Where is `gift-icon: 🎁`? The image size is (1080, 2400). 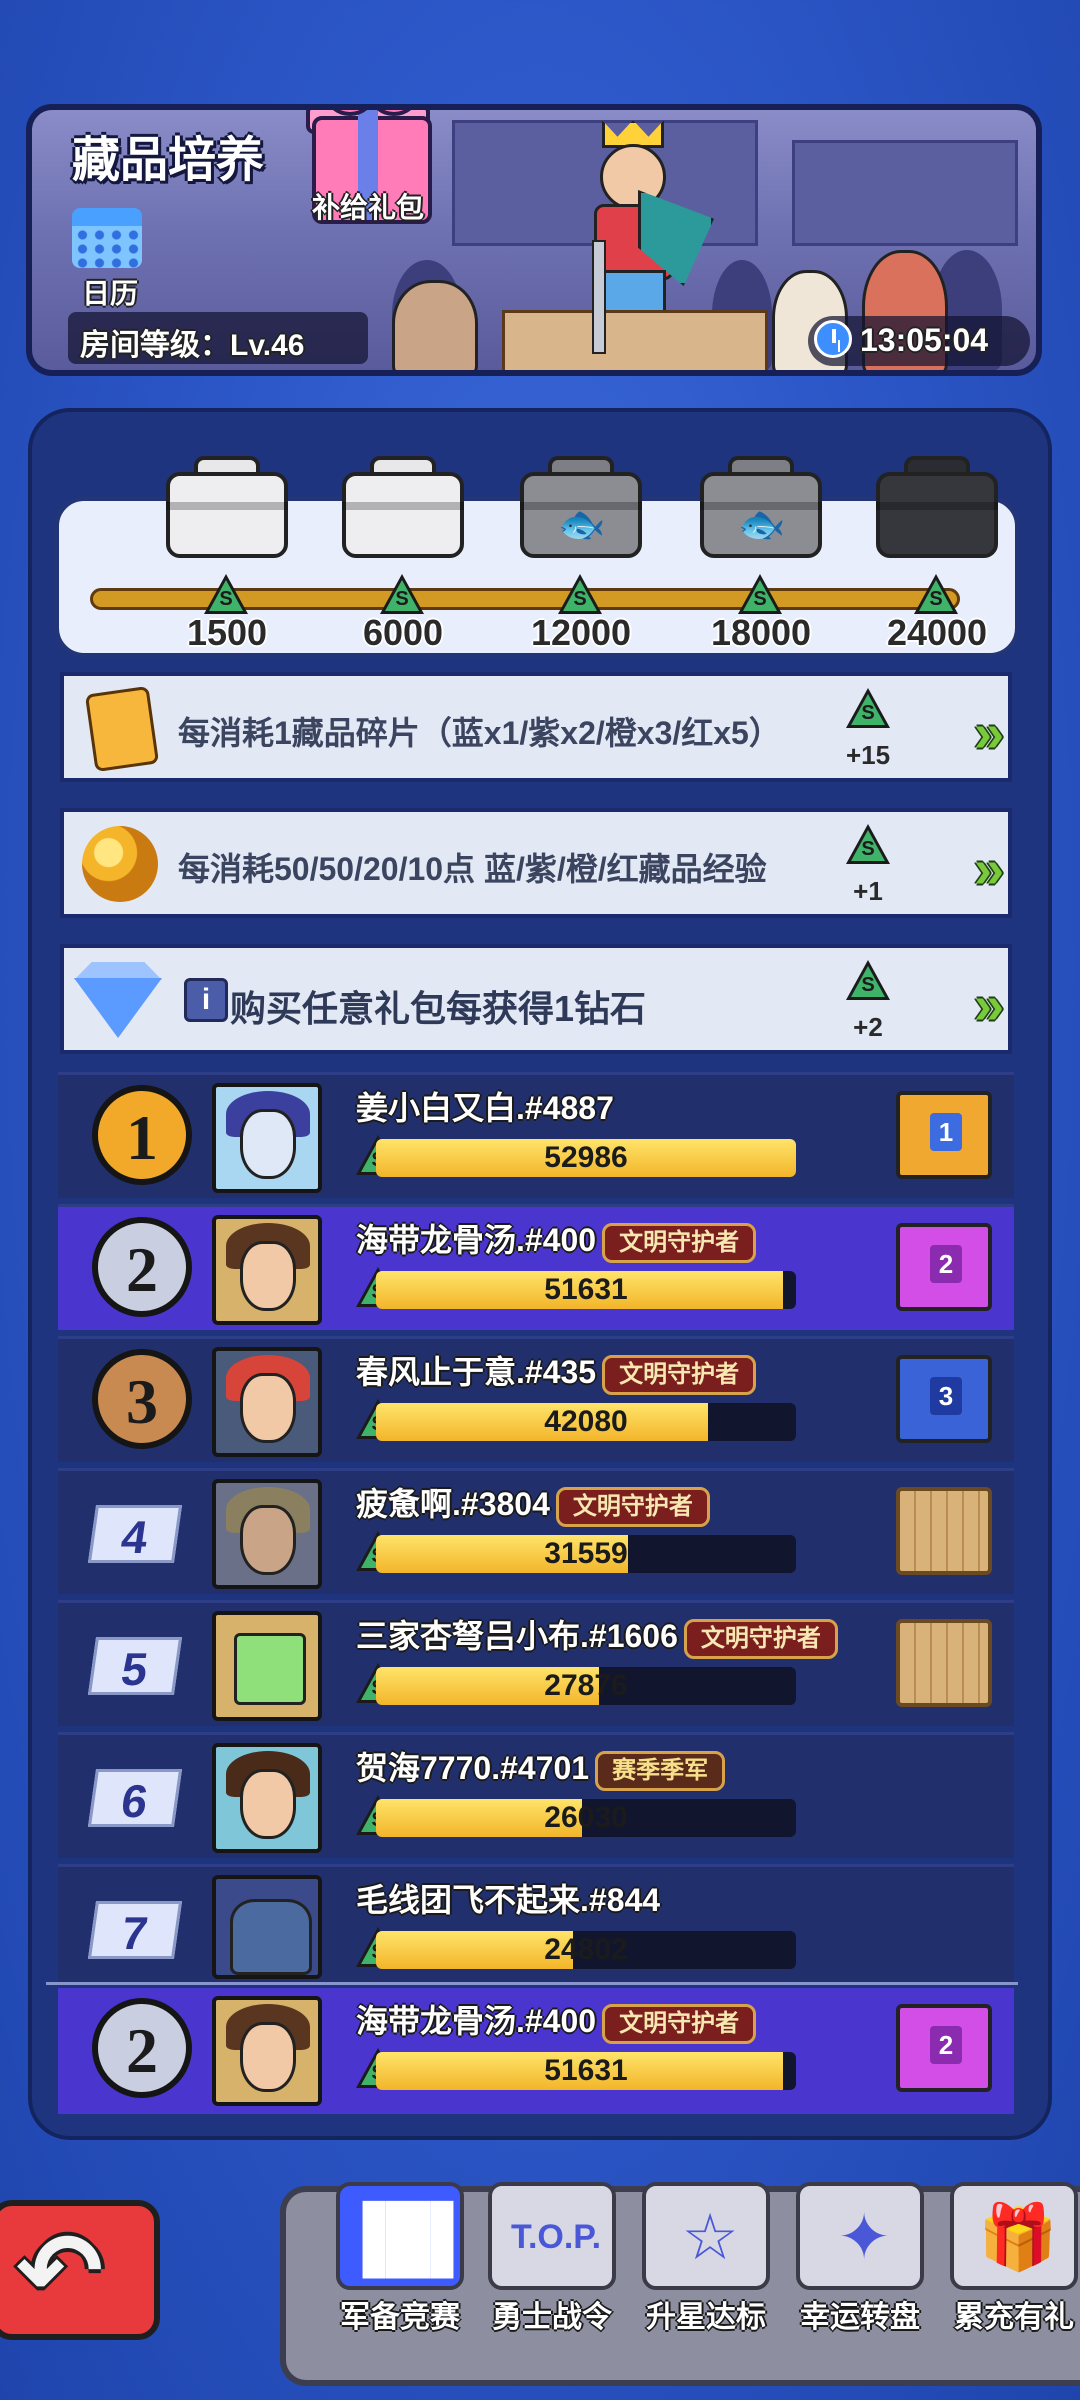 gift-icon: 🎁 is located at coordinates (1018, 2237).